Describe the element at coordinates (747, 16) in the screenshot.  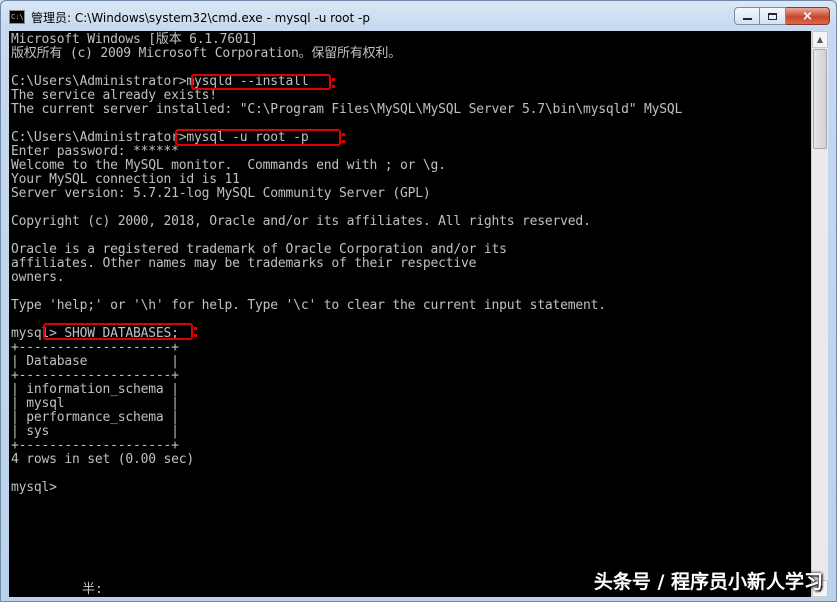
I see `minimize-button` at that location.